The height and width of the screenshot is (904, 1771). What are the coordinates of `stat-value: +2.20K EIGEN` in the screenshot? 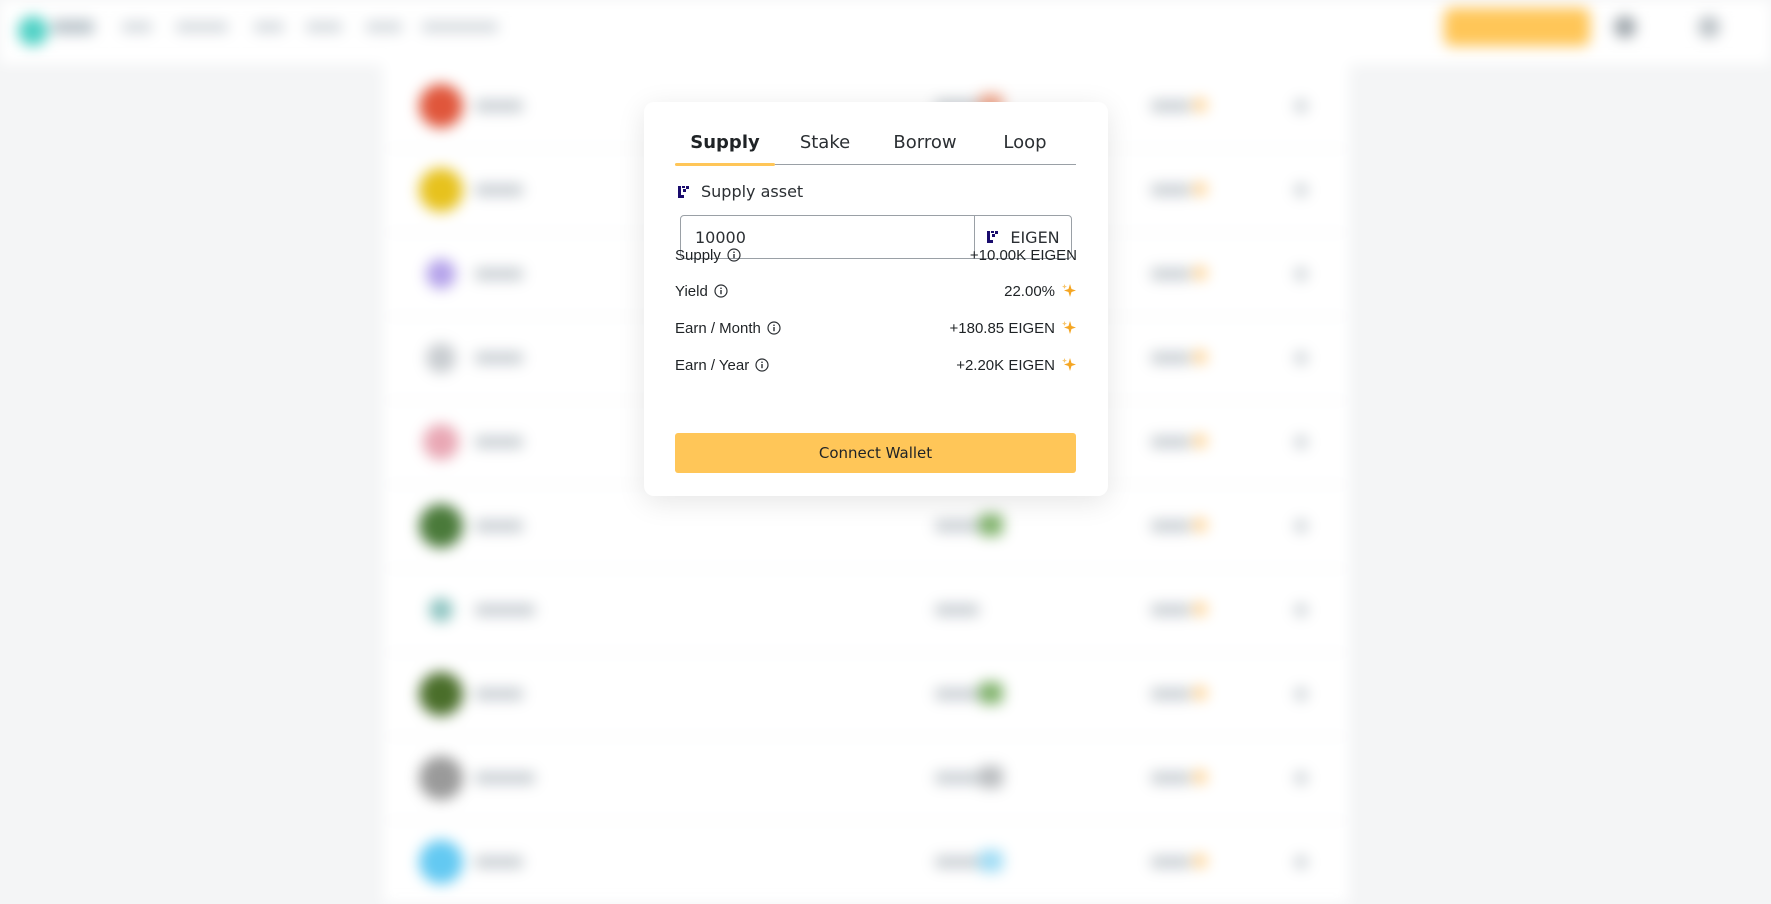 It's located at (1005, 365).